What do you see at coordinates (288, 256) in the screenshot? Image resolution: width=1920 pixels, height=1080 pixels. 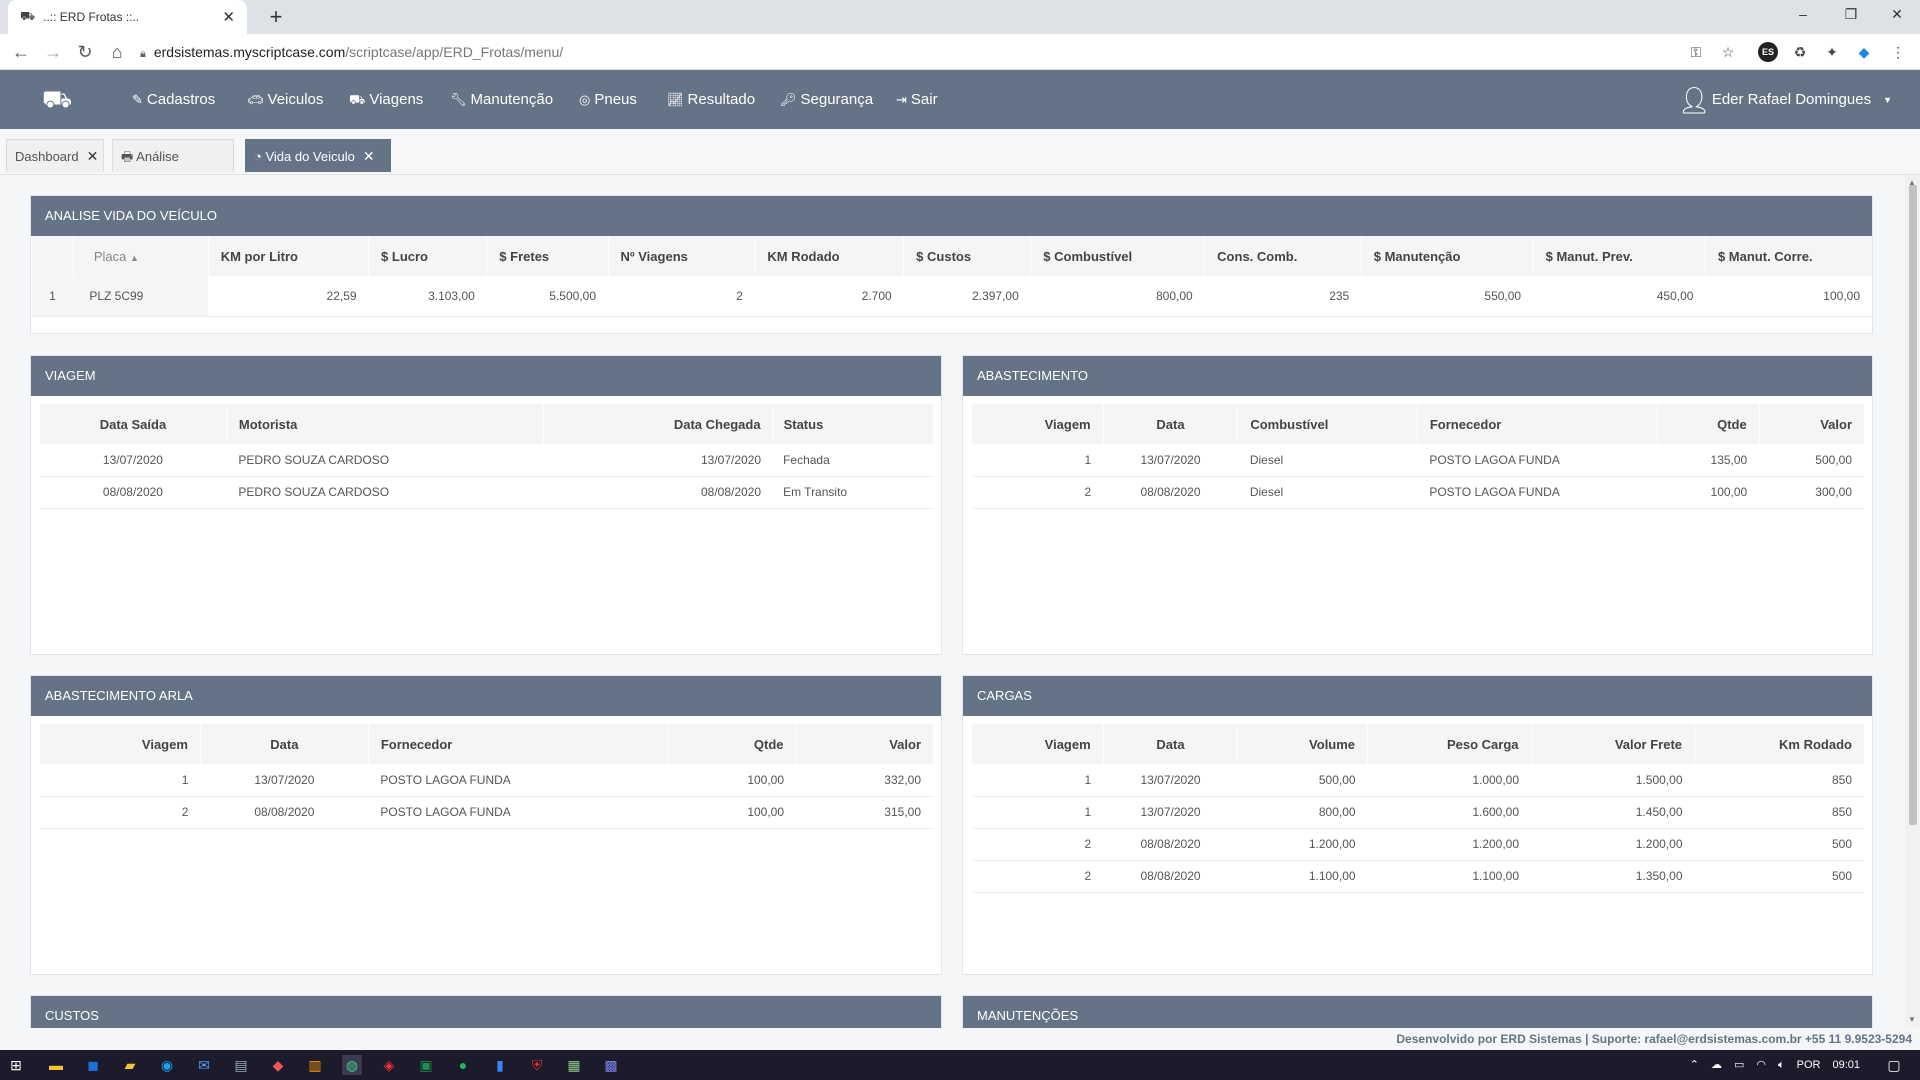 I see `col-header: KM por Litro` at bounding box center [288, 256].